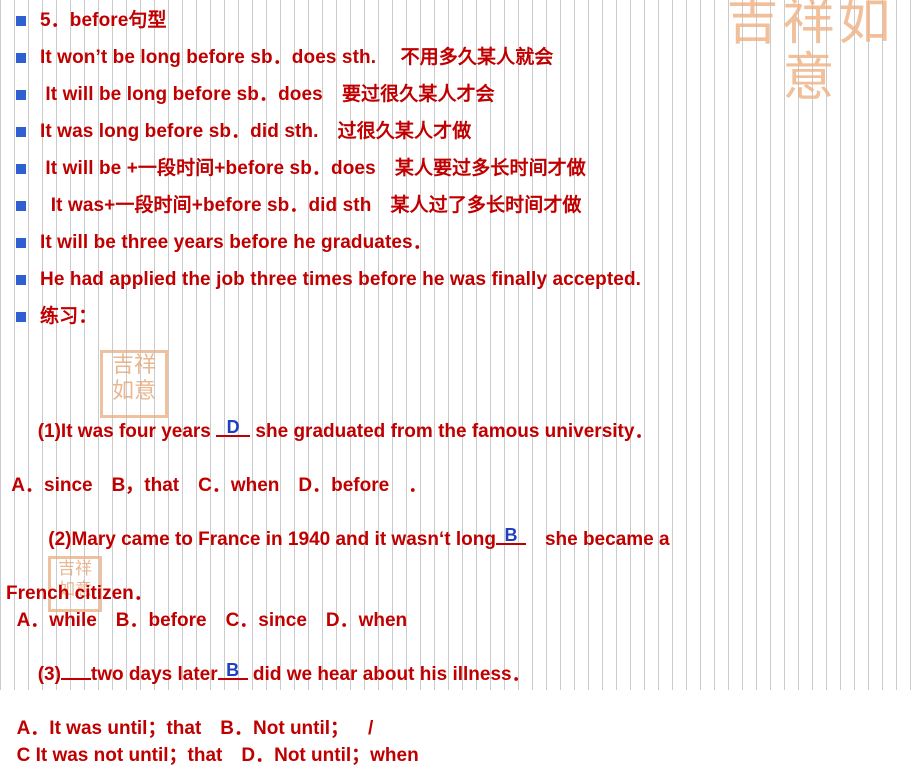  Describe the element at coordinates (69, 316) in the screenshot. I see `bullet-label: 练习：` at that location.